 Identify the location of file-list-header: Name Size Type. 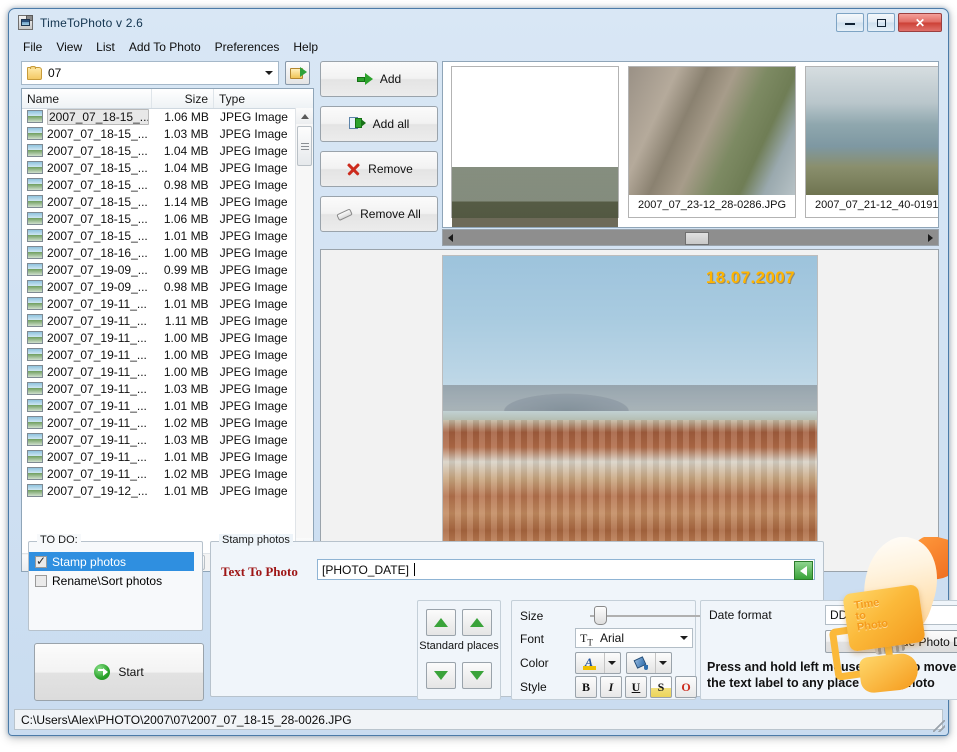
(167, 99).